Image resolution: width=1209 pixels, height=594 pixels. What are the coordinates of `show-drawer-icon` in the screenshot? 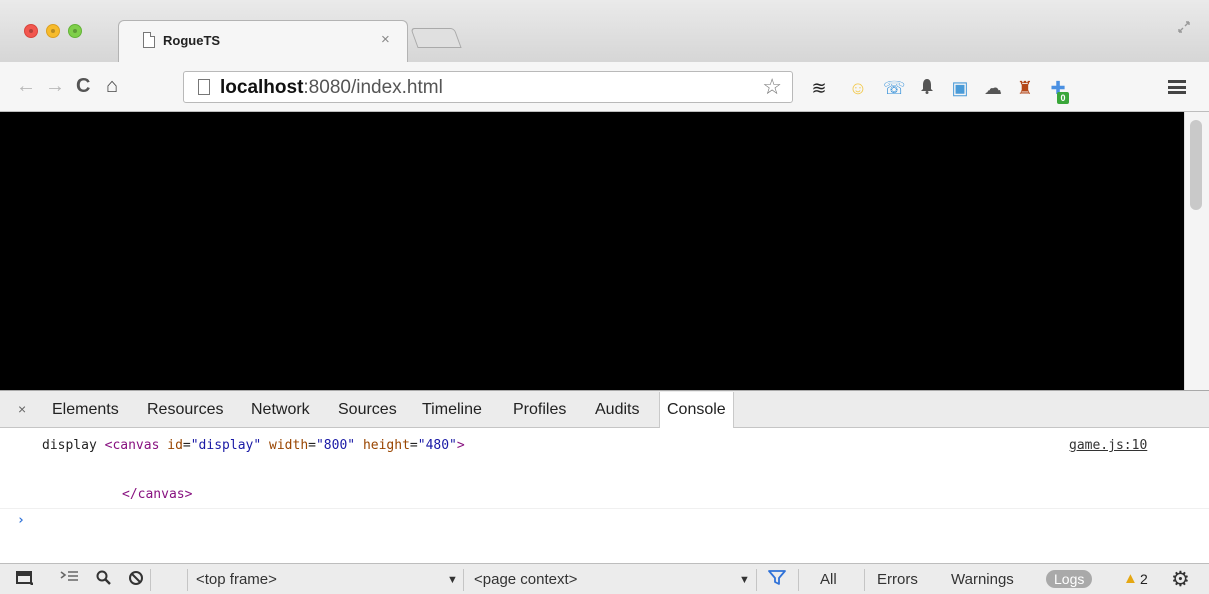 It's located at (70, 579).